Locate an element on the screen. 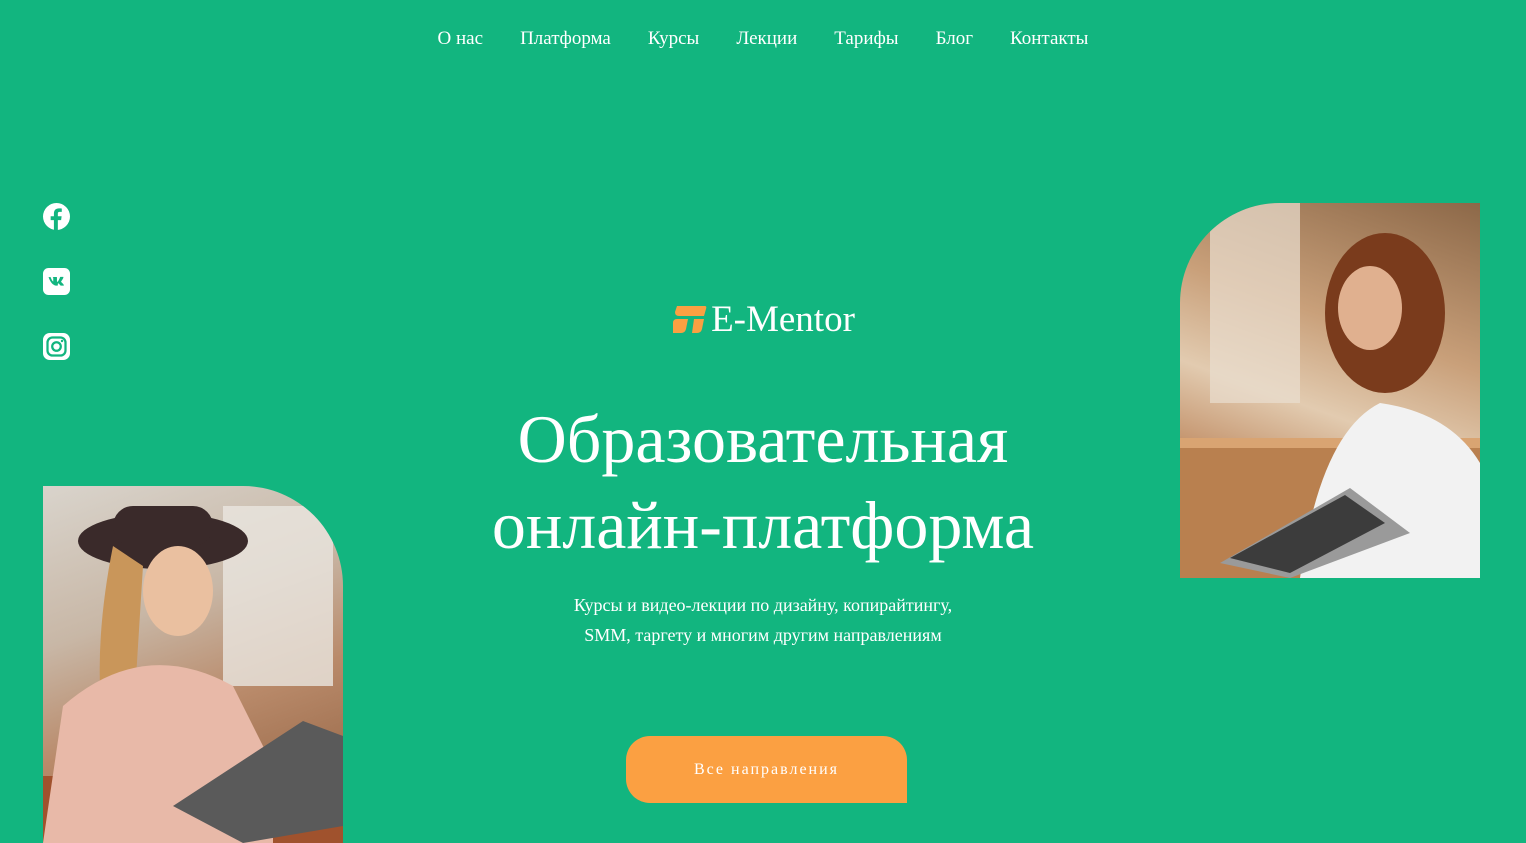 The width and height of the screenshot is (1526, 843). nav-link-tariffs: Тарифы is located at coordinates (866, 39).